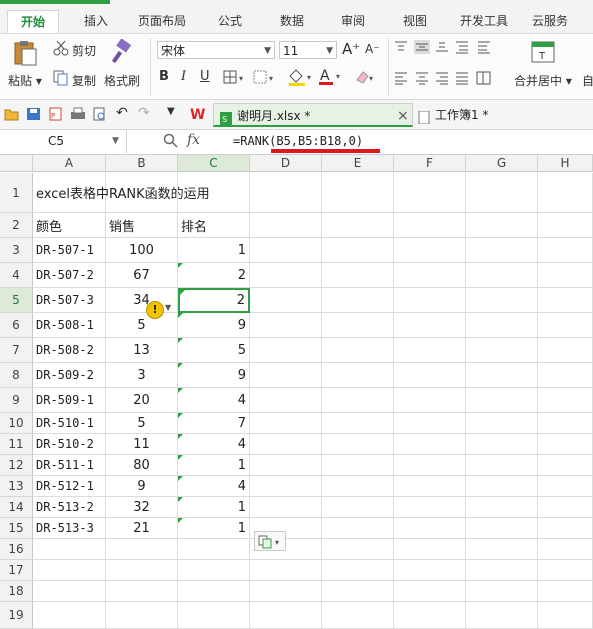 The width and height of the screenshot is (593, 629). I want to click on cell-b3: 100, so click(142, 250).